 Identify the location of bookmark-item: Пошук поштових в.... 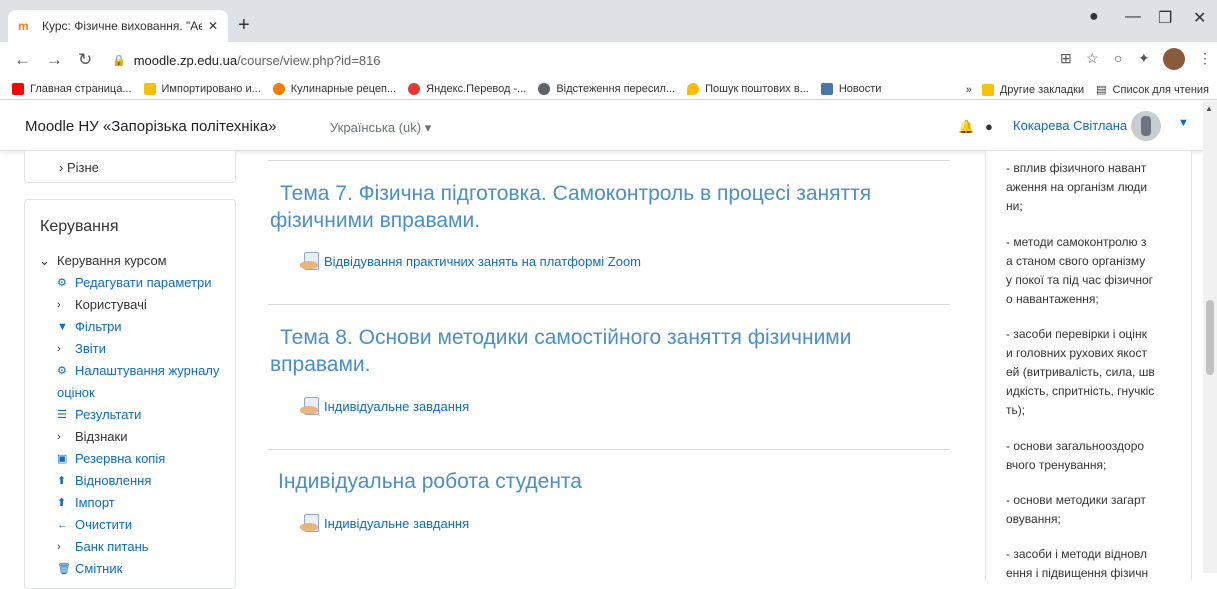
(748, 88).